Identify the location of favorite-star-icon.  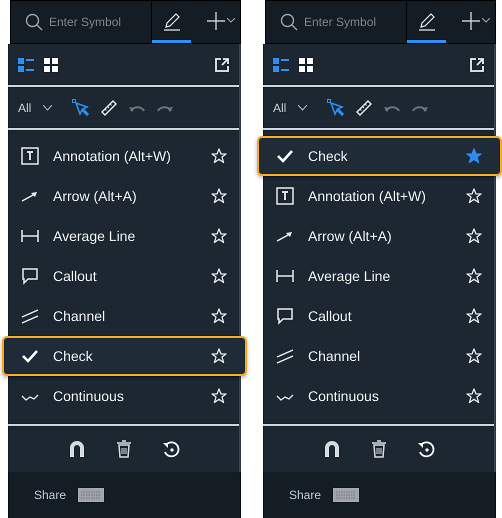
(474, 156).